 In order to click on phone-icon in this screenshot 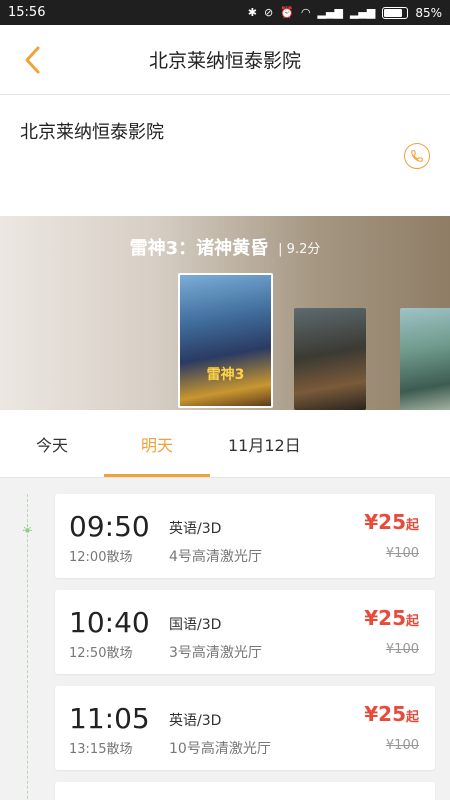, I will do `click(417, 156)`.